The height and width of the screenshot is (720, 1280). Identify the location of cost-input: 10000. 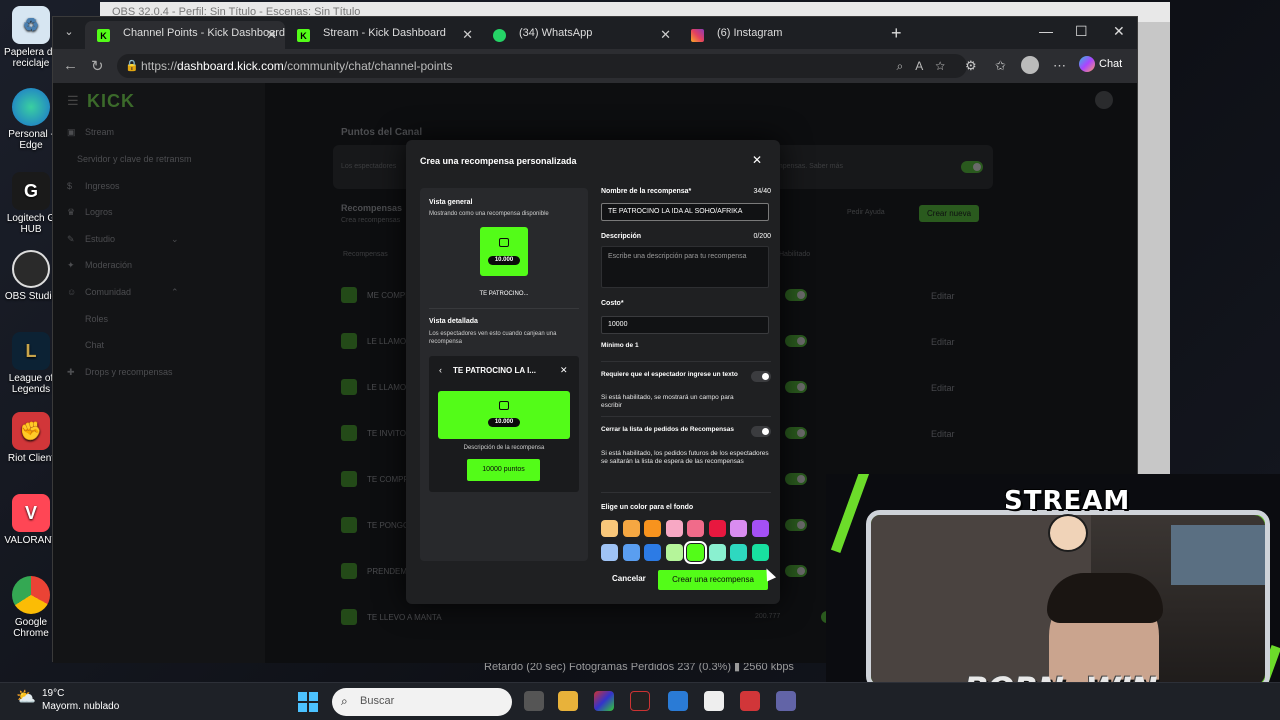
(685, 325).